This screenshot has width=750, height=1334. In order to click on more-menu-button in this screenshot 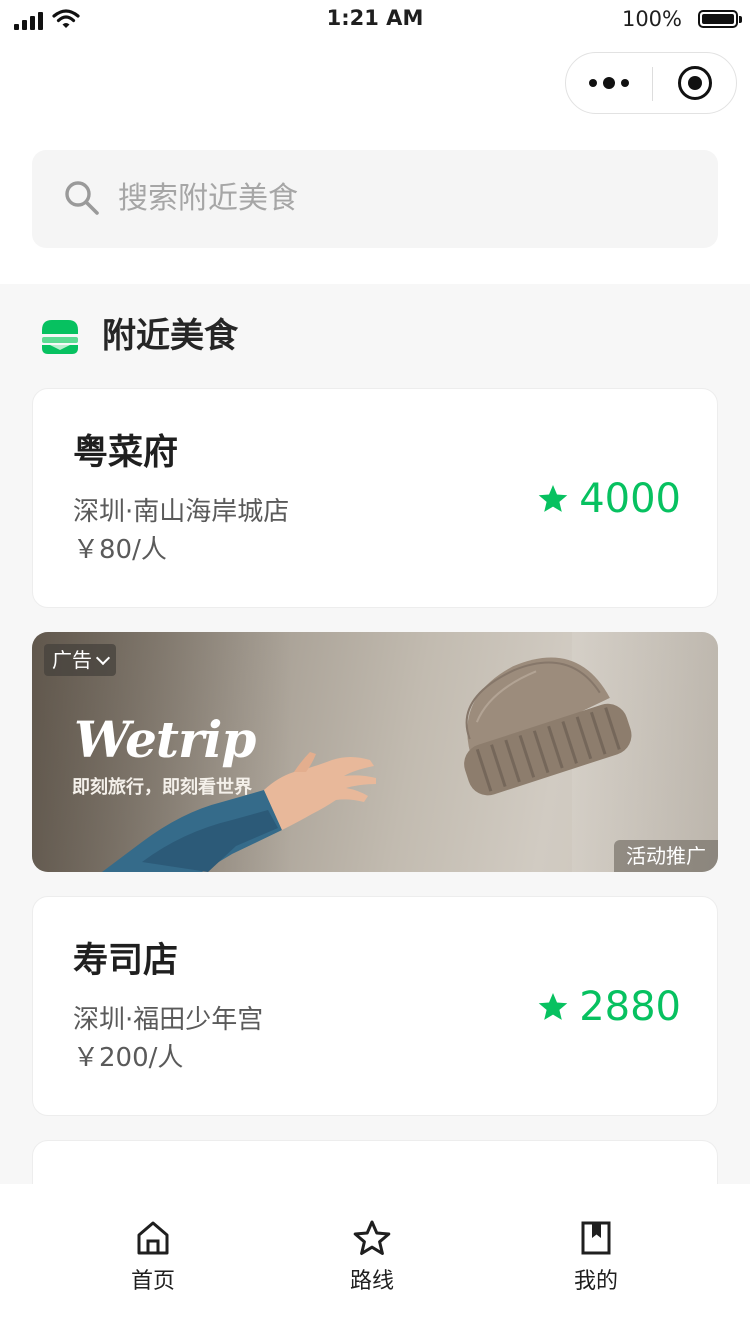, I will do `click(609, 83)`.